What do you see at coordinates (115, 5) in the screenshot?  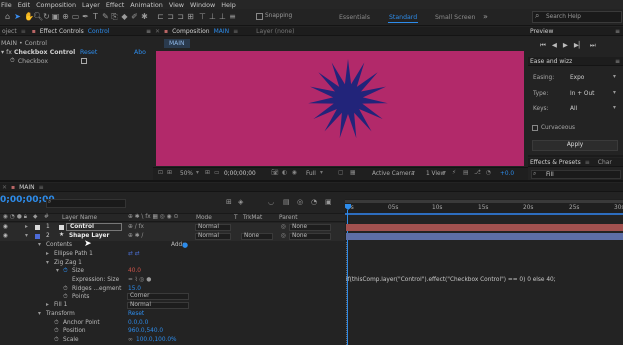 I see `menu-effect: Effect` at bounding box center [115, 5].